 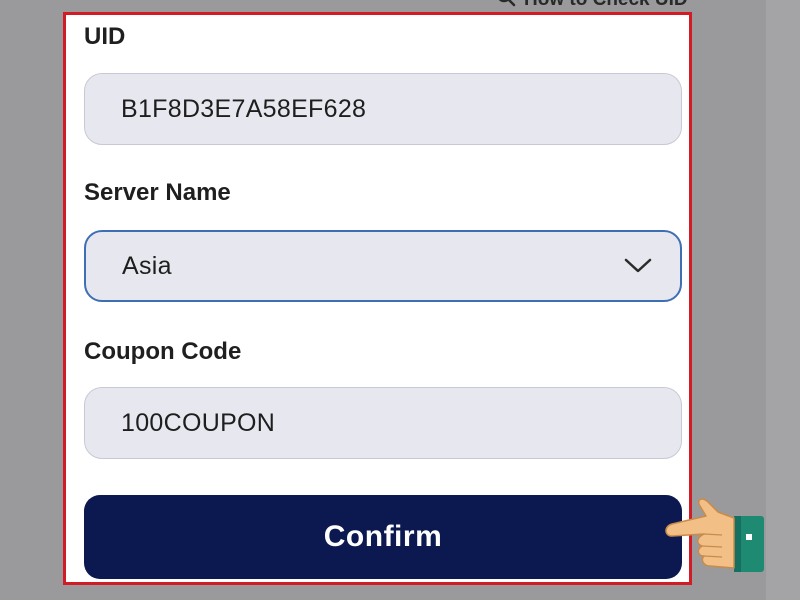 What do you see at coordinates (147, 265) in the screenshot?
I see `server-value: Asia` at bounding box center [147, 265].